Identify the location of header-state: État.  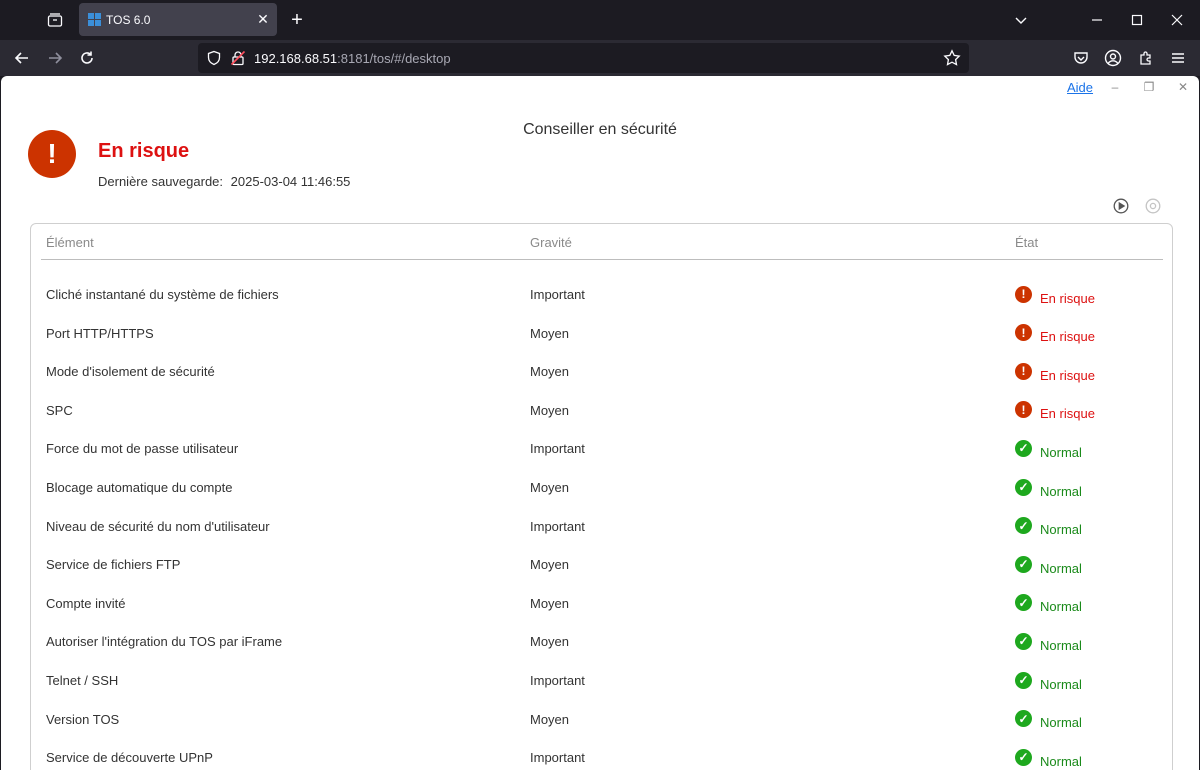
(1026, 242).